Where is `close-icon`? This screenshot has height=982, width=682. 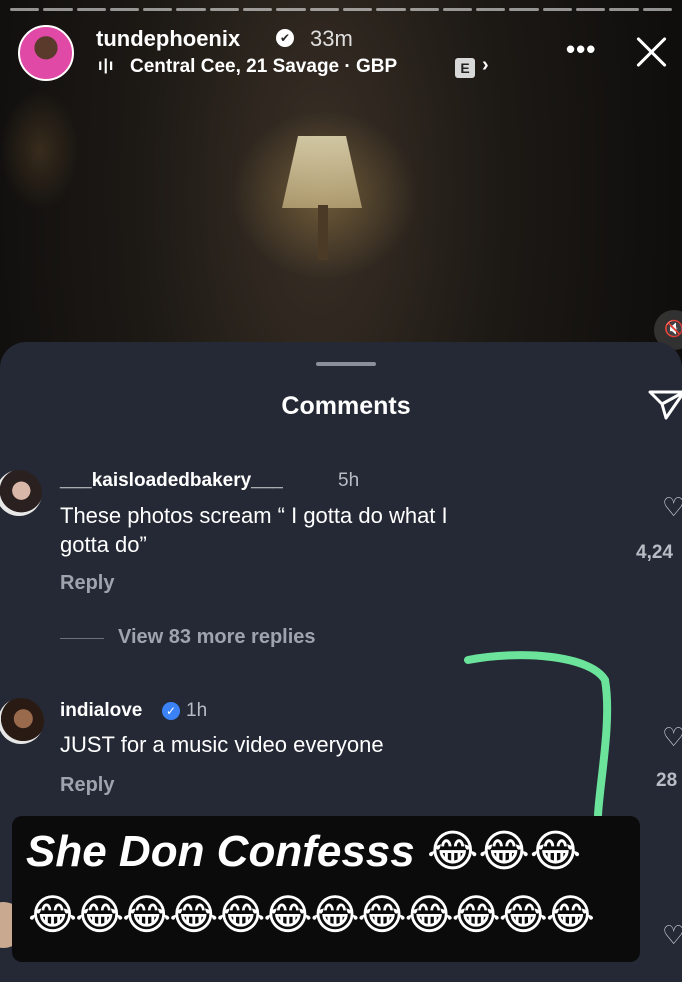 close-icon is located at coordinates (652, 52).